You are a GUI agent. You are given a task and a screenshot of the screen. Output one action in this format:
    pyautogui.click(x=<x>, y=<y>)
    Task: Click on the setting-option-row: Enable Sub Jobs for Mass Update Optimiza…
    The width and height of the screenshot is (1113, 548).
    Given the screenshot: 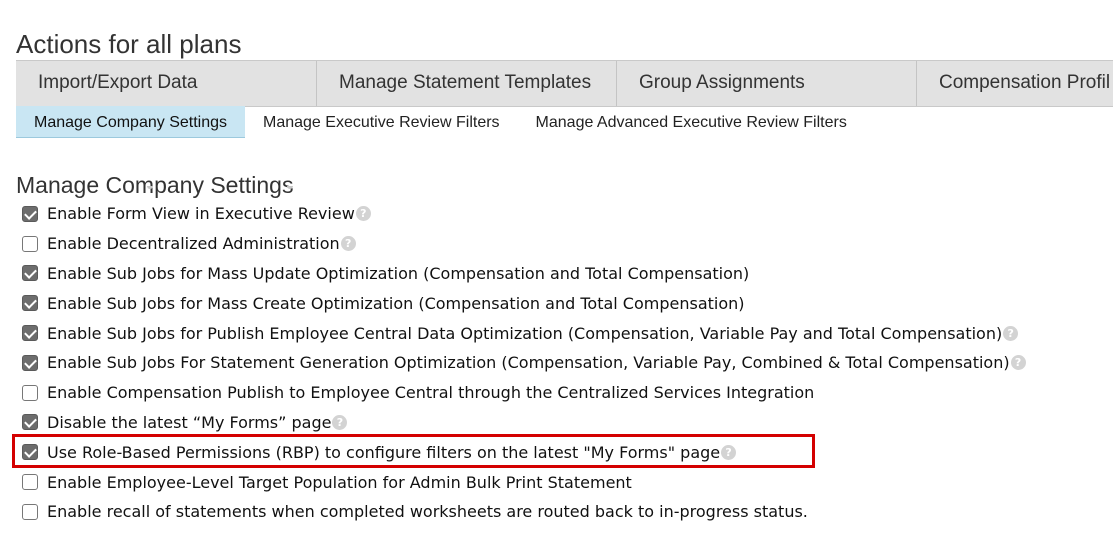 What is the action you would take?
    pyautogui.click(x=524, y=274)
    